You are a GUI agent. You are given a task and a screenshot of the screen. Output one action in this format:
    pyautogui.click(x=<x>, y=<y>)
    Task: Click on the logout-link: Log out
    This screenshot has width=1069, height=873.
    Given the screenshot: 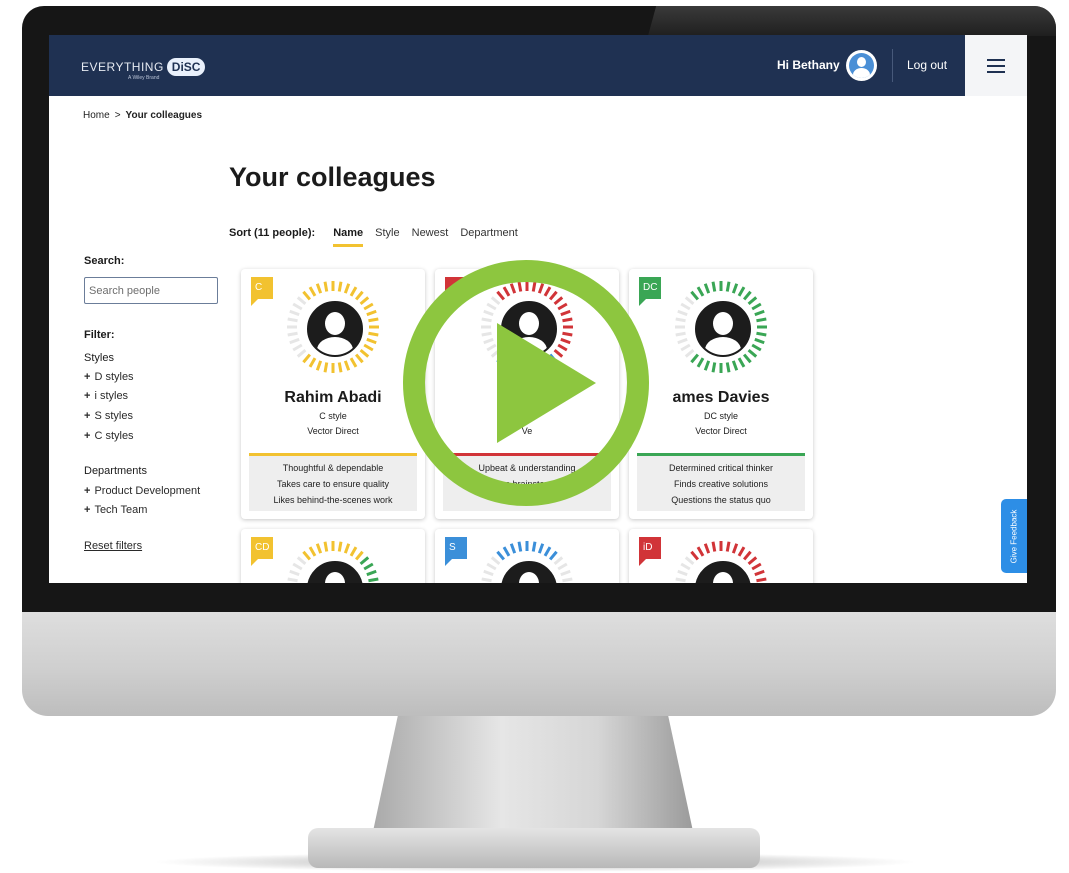 What is the action you would take?
    pyautogui.click(x=927, y=65)
    